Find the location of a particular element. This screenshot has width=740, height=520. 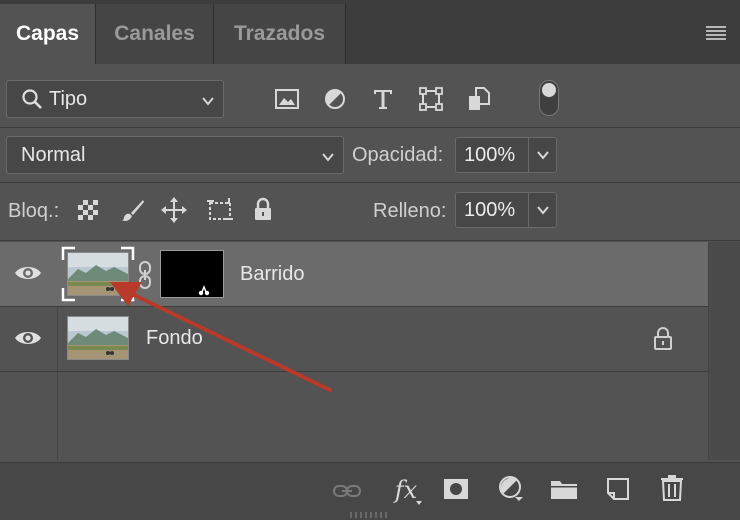

layer-thumbnail is located at coordinates (98, 338).